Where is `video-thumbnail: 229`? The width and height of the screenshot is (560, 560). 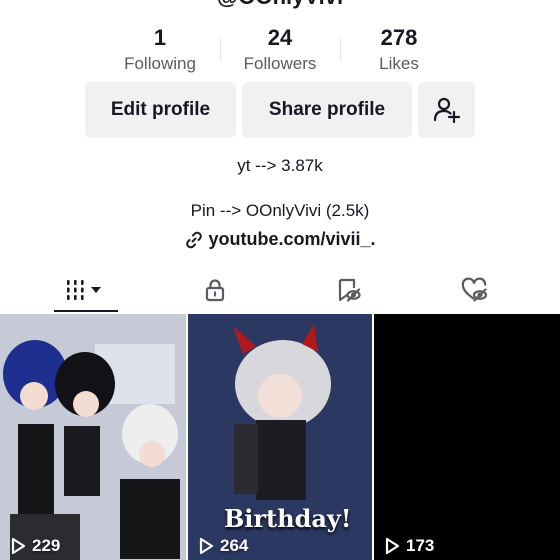
video-thumbnail: 229 is located at coordinates (93, 437).